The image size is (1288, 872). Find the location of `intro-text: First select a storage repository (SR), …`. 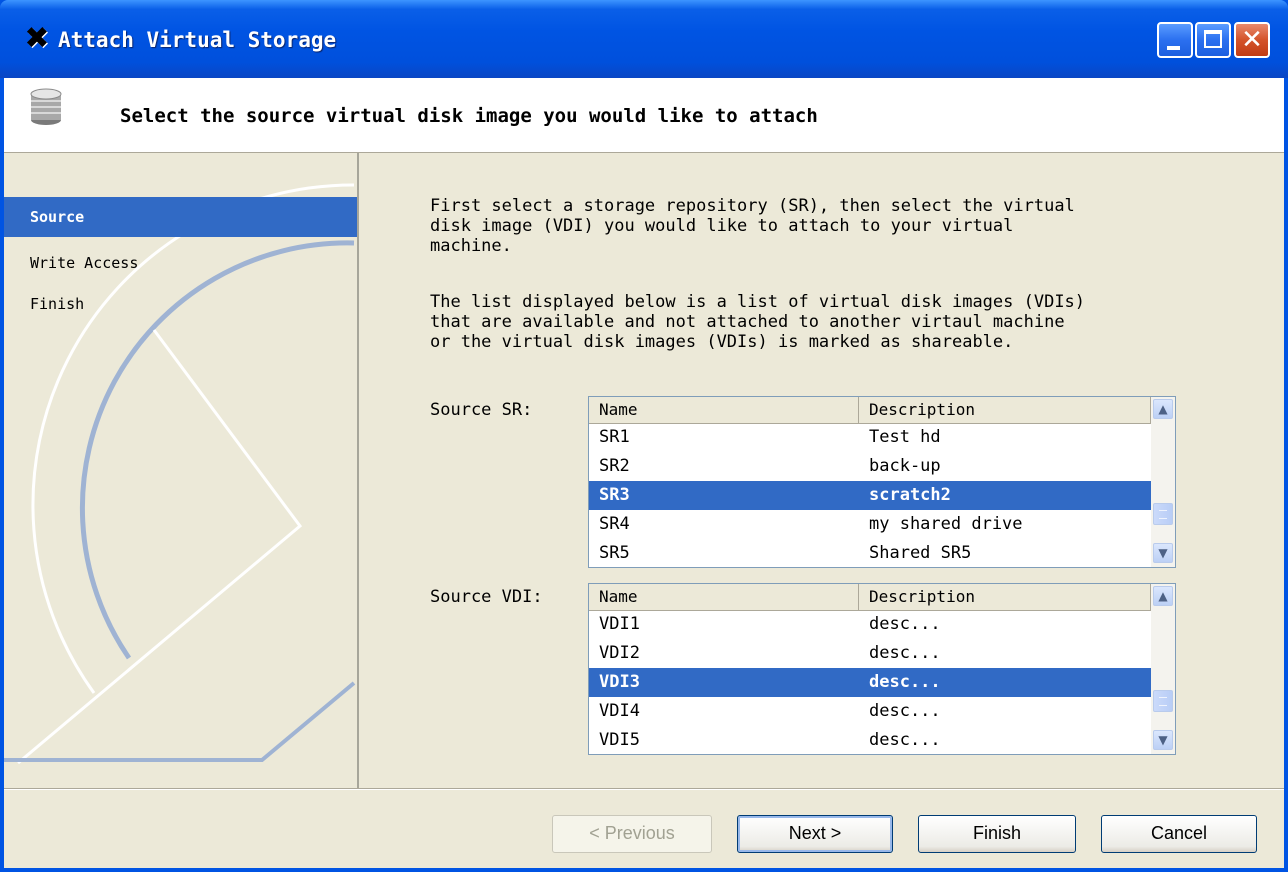

intro-text: First select a storage repository (SR), … is located at coordinates (752, 226).